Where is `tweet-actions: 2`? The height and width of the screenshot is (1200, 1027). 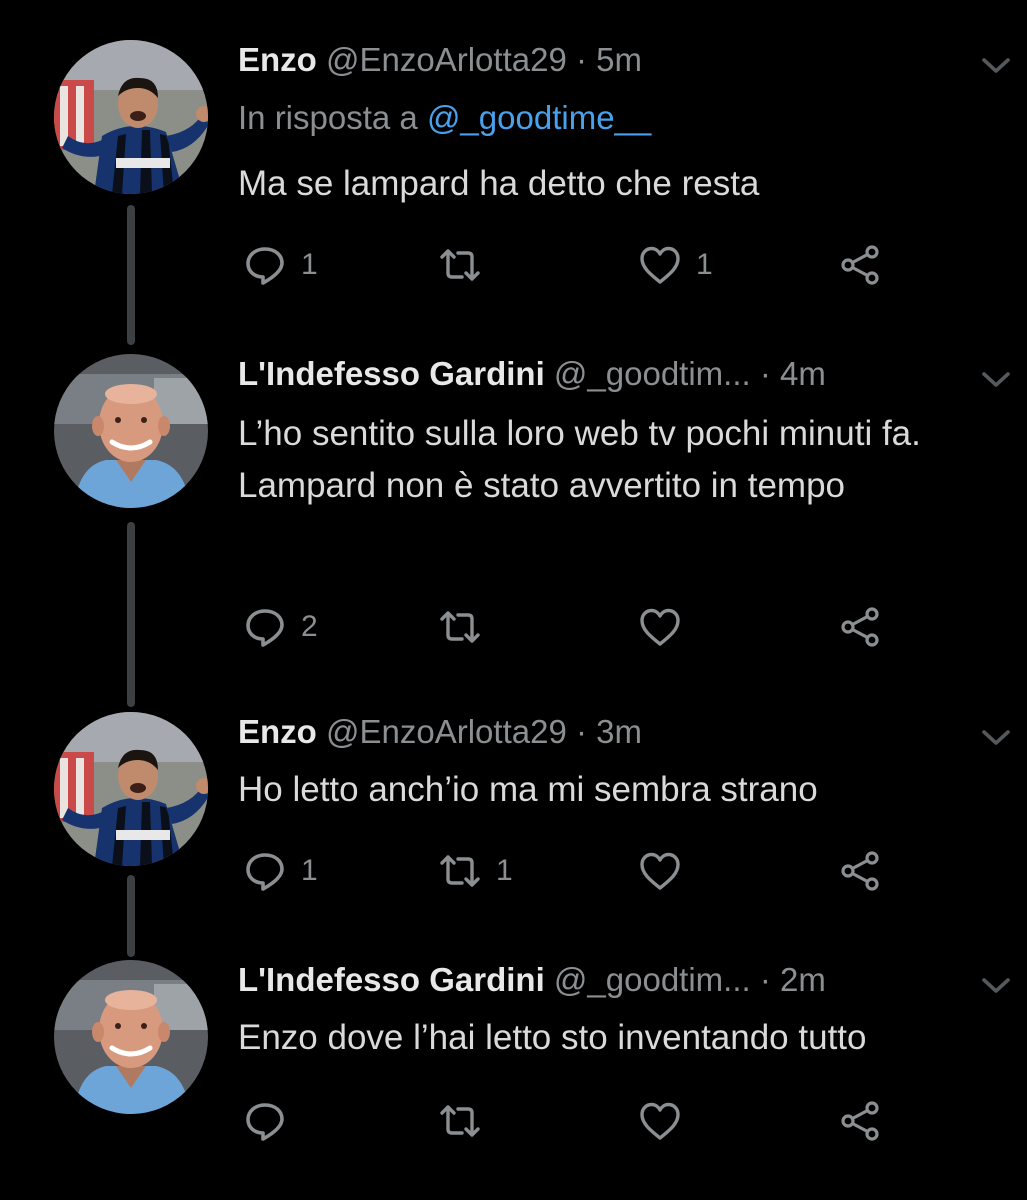 tweet-actions: 2 is located at coordinates (618, 627).